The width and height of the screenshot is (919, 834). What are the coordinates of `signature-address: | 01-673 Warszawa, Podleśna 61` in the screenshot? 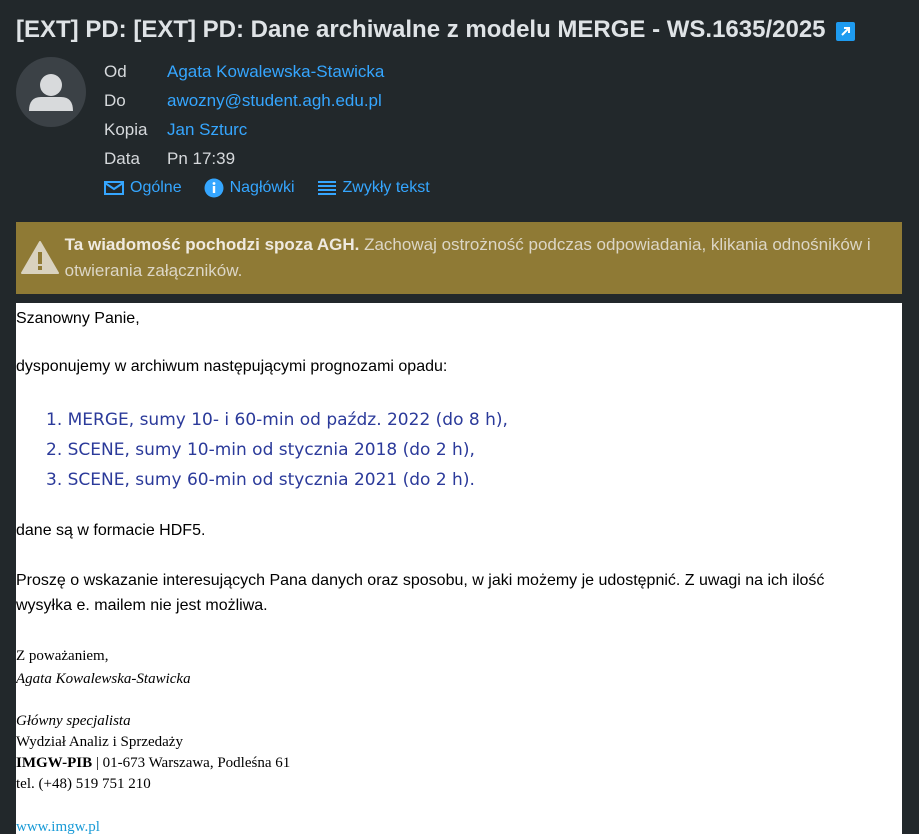 It's located at (191, 763).